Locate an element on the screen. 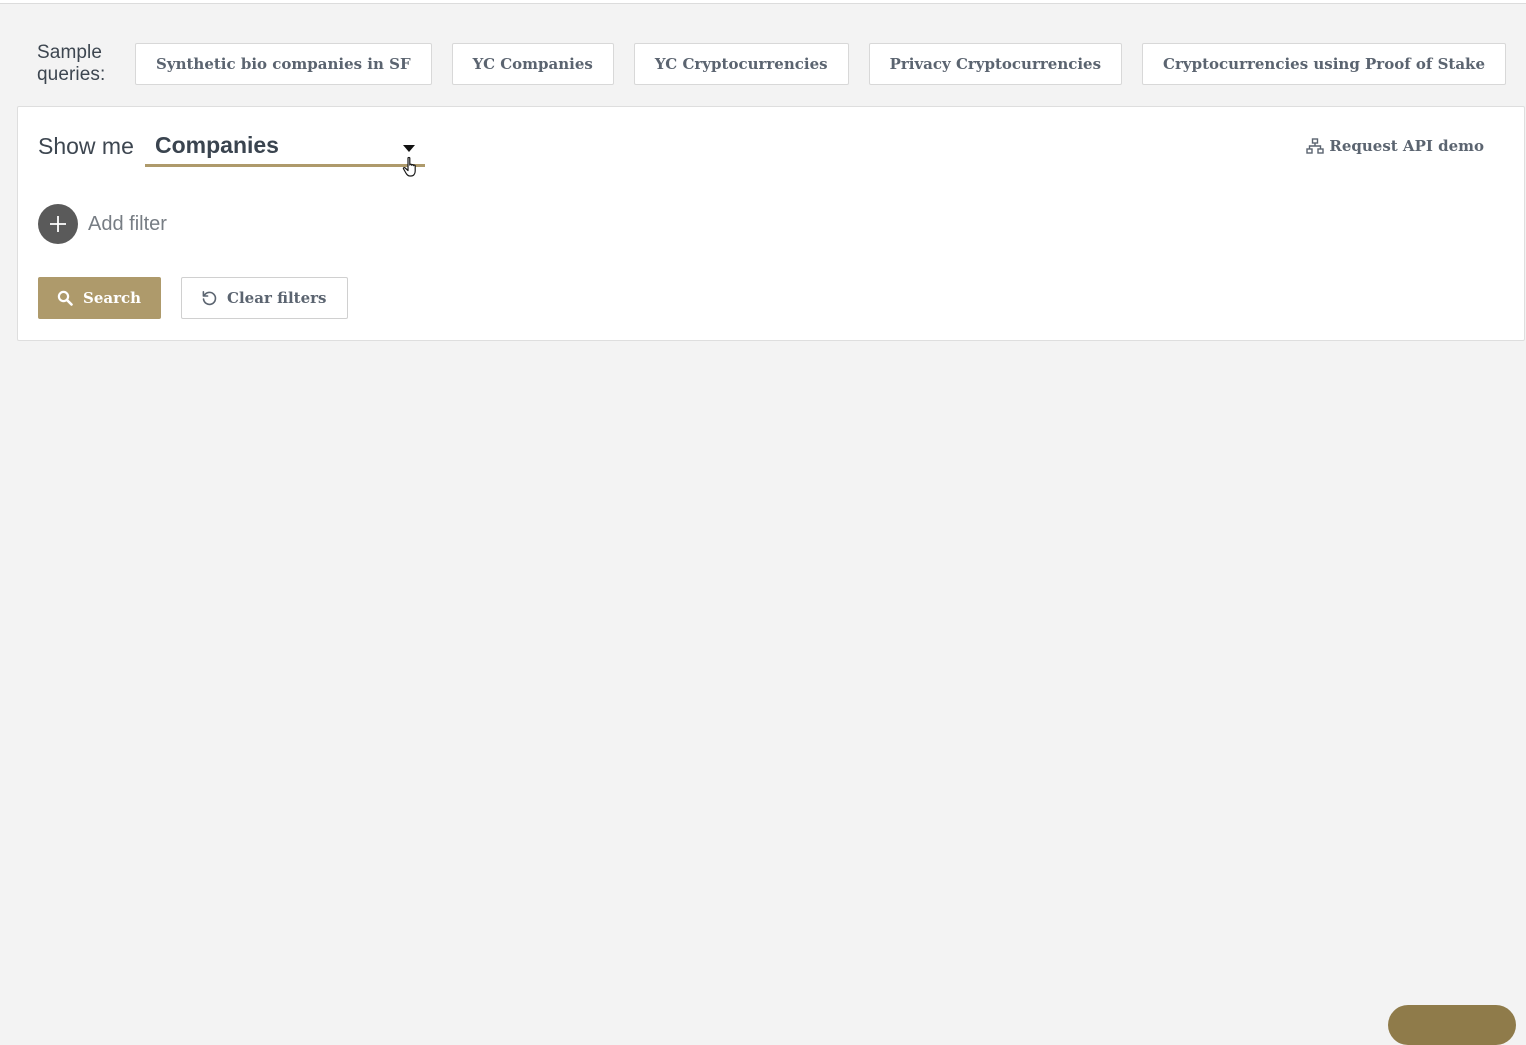 The width and height of the screenshot is (1526, 1045). sample-query-proof-of-stake-button: Cryptocurrencies using Proof of Stake is located at coordinates (1324, 64).